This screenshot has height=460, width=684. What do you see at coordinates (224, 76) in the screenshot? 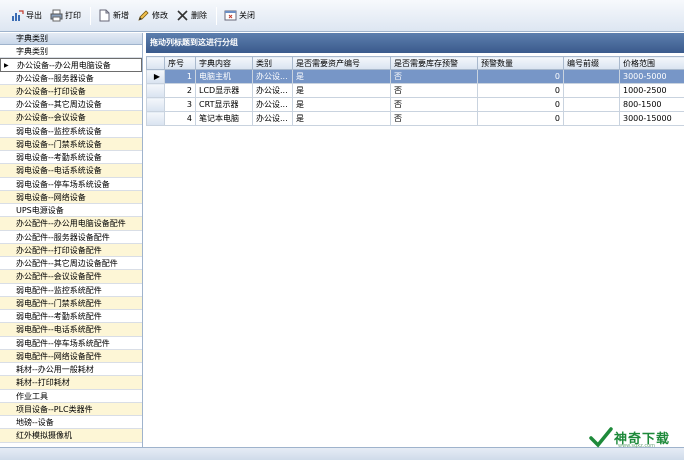
I see `table-cell: 电脑主机` at bounding box center [224, 76].